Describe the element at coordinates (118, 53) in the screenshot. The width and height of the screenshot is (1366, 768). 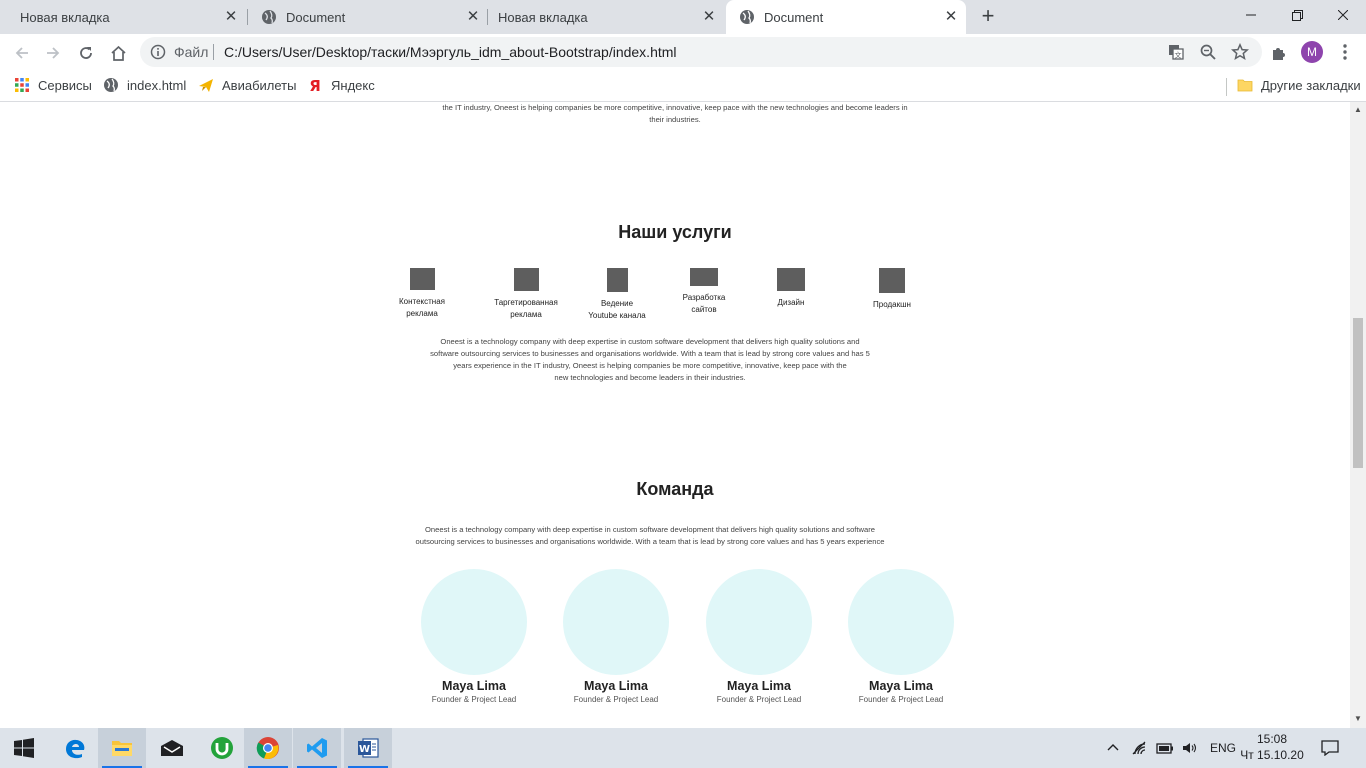
I see `home-button` at that location.